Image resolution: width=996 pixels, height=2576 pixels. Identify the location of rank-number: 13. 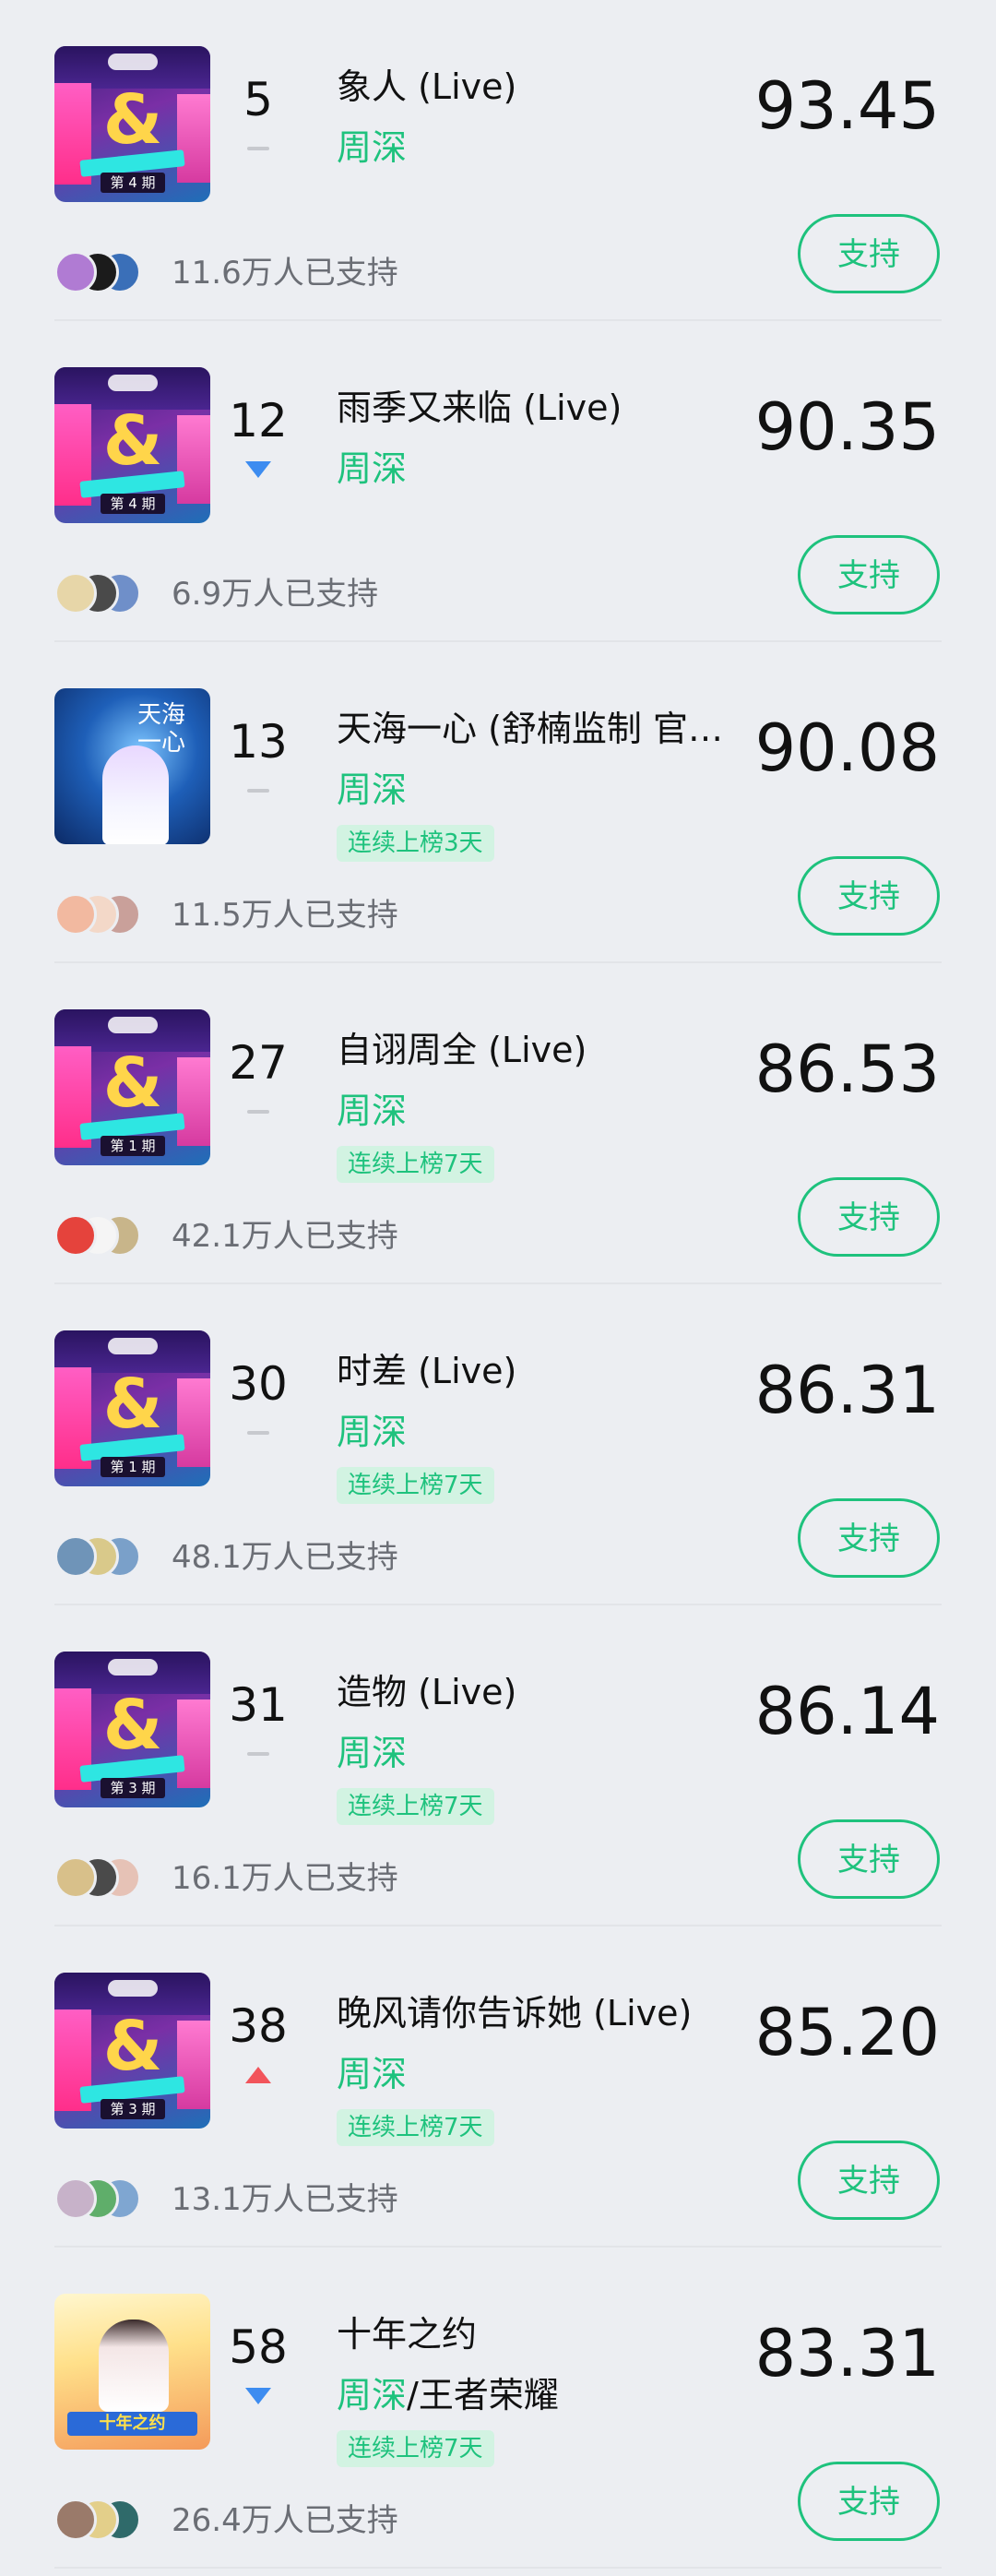
(258, 742).